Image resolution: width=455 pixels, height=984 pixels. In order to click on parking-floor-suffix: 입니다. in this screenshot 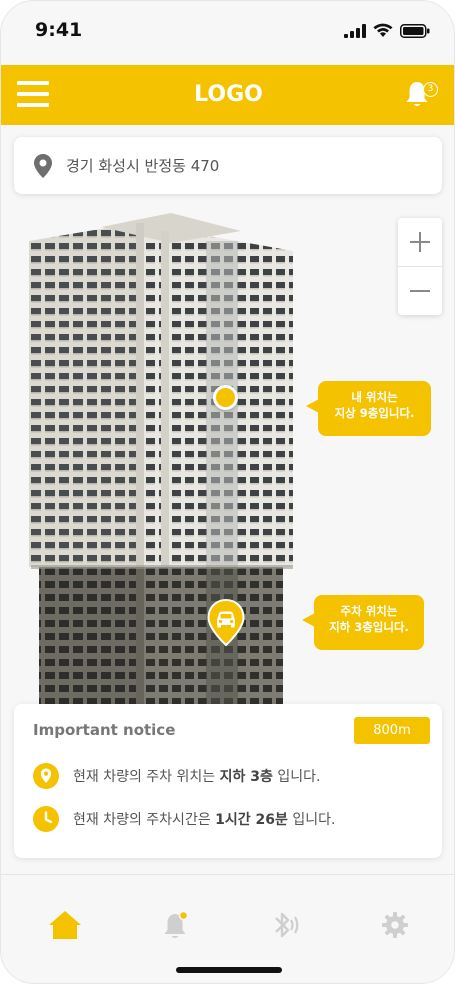, I will do `click(296, 777)`.